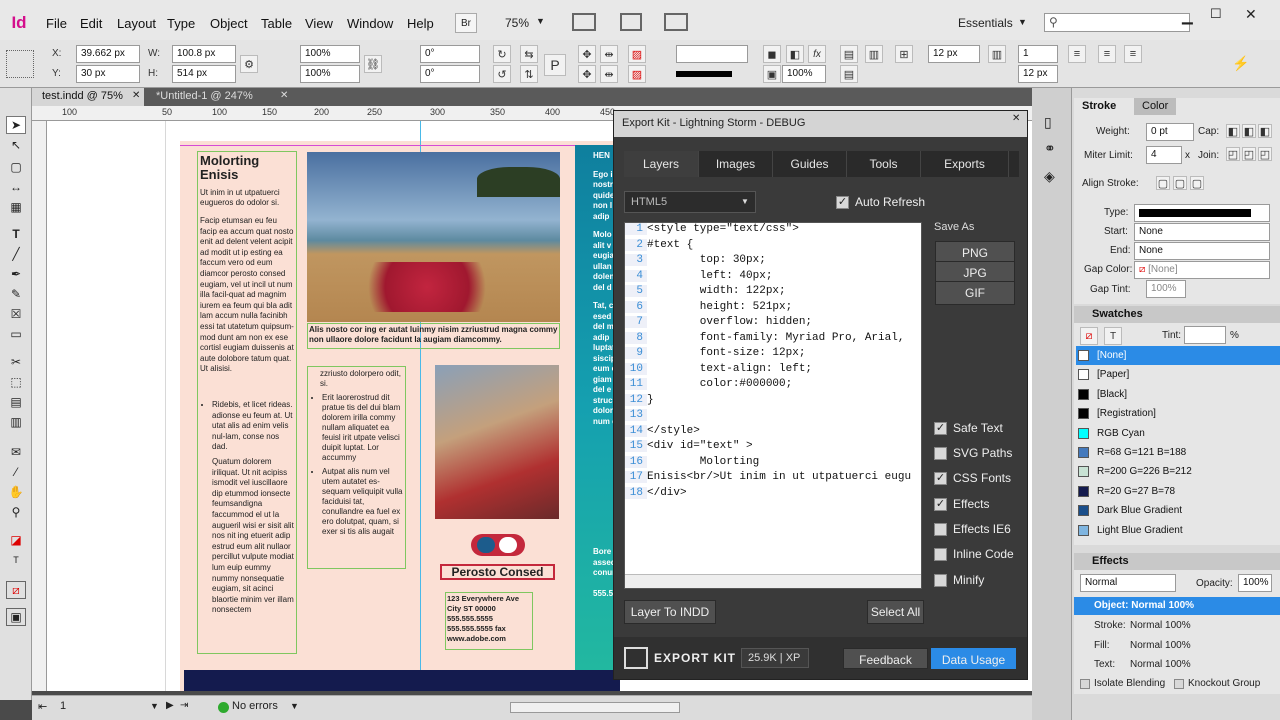 This screenshot has width=1280, height=720. I want to click on next-page-icon: ▶, so click(170, 705).